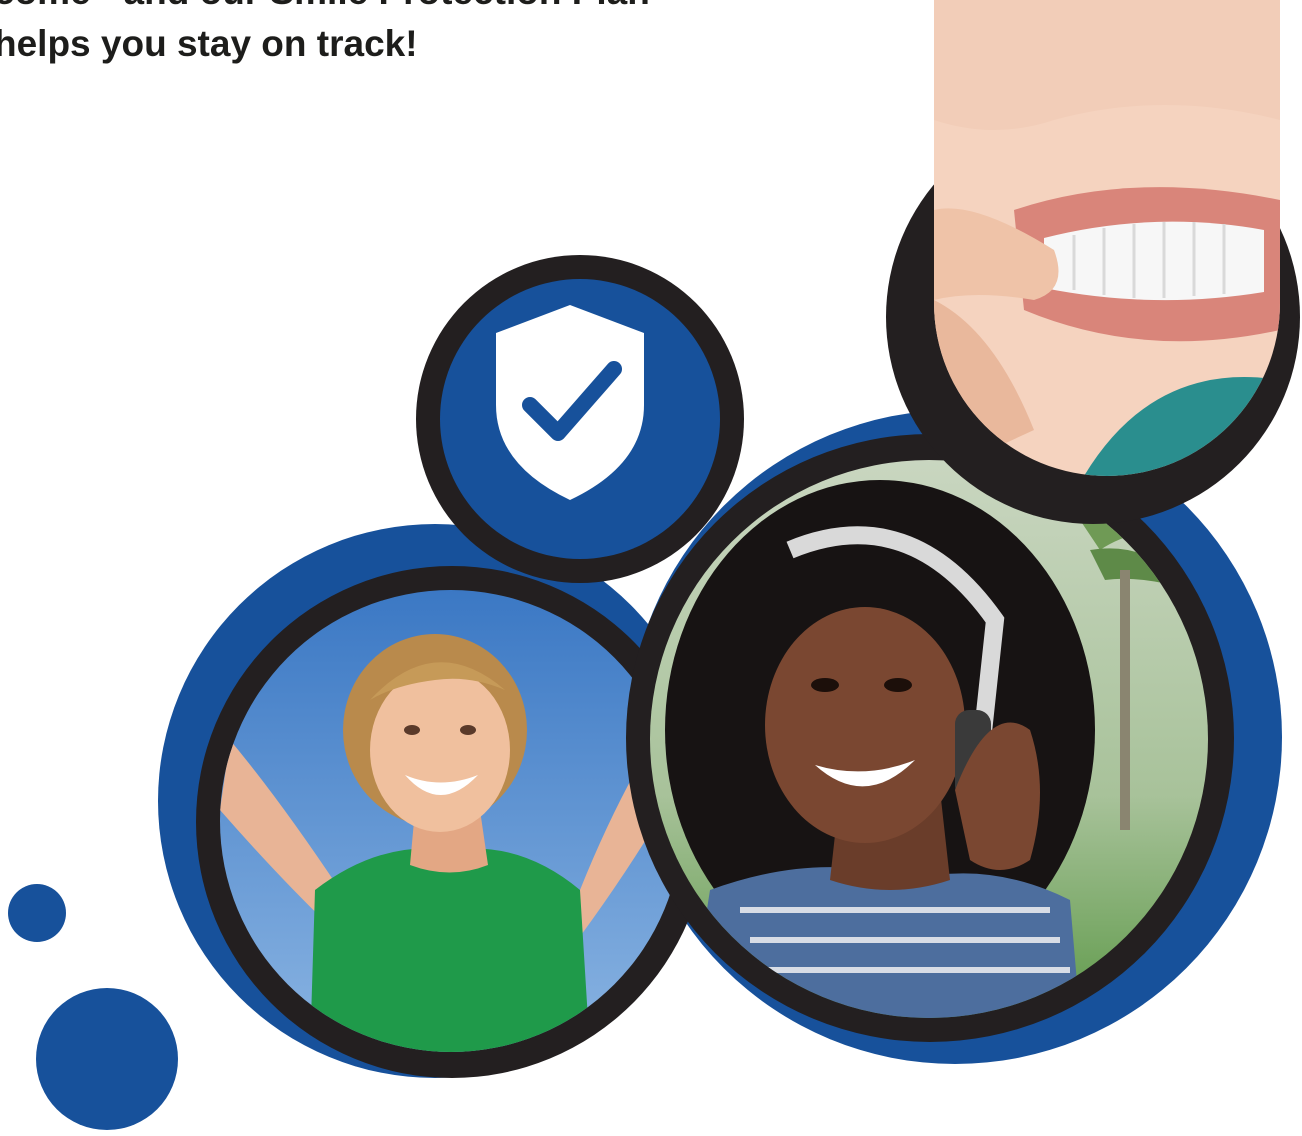  What do you see at coordinates (570, 402) in the screenshot?
I see `shield-check-icon` at bounding box center [570, 402].